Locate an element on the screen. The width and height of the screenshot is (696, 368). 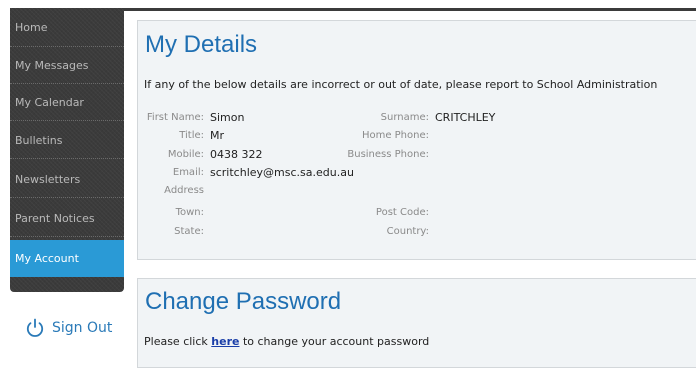
title-label: Title: is located at coordinates (191, 135).